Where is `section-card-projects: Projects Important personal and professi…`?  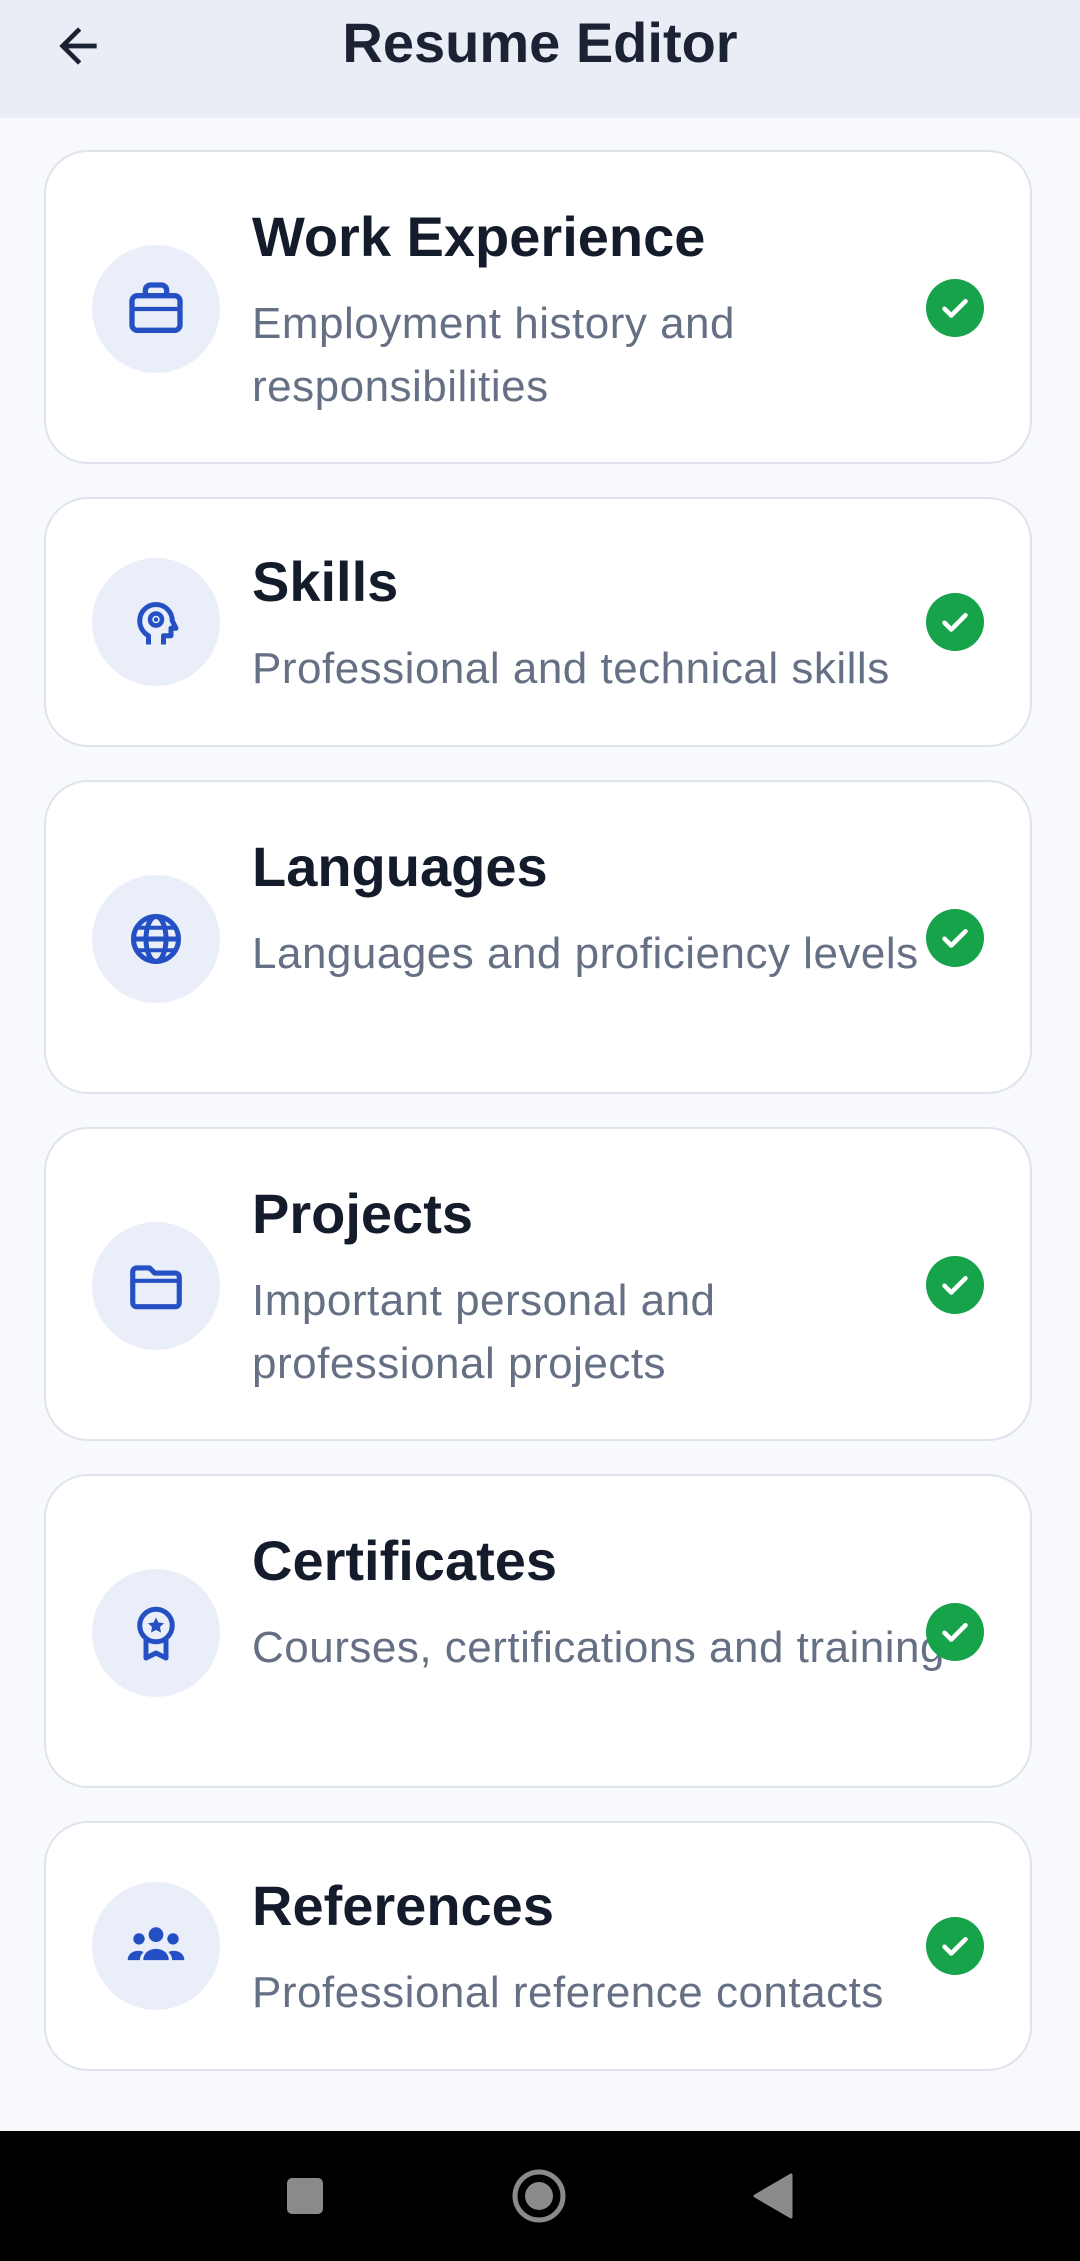 section-card-projects: Projects Important personal and professi… is located at coordinates (538, 1284).